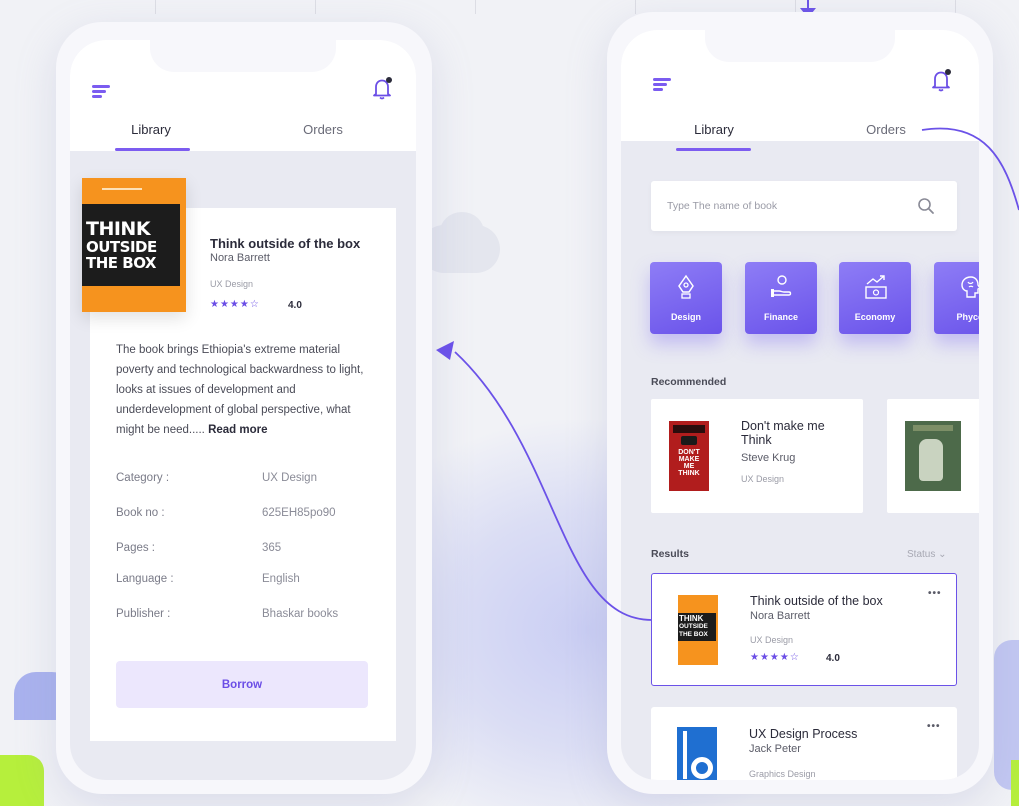 The width and height of the screenshot is (1019, 806). I want to click on recommended-card, so click(933, 456).